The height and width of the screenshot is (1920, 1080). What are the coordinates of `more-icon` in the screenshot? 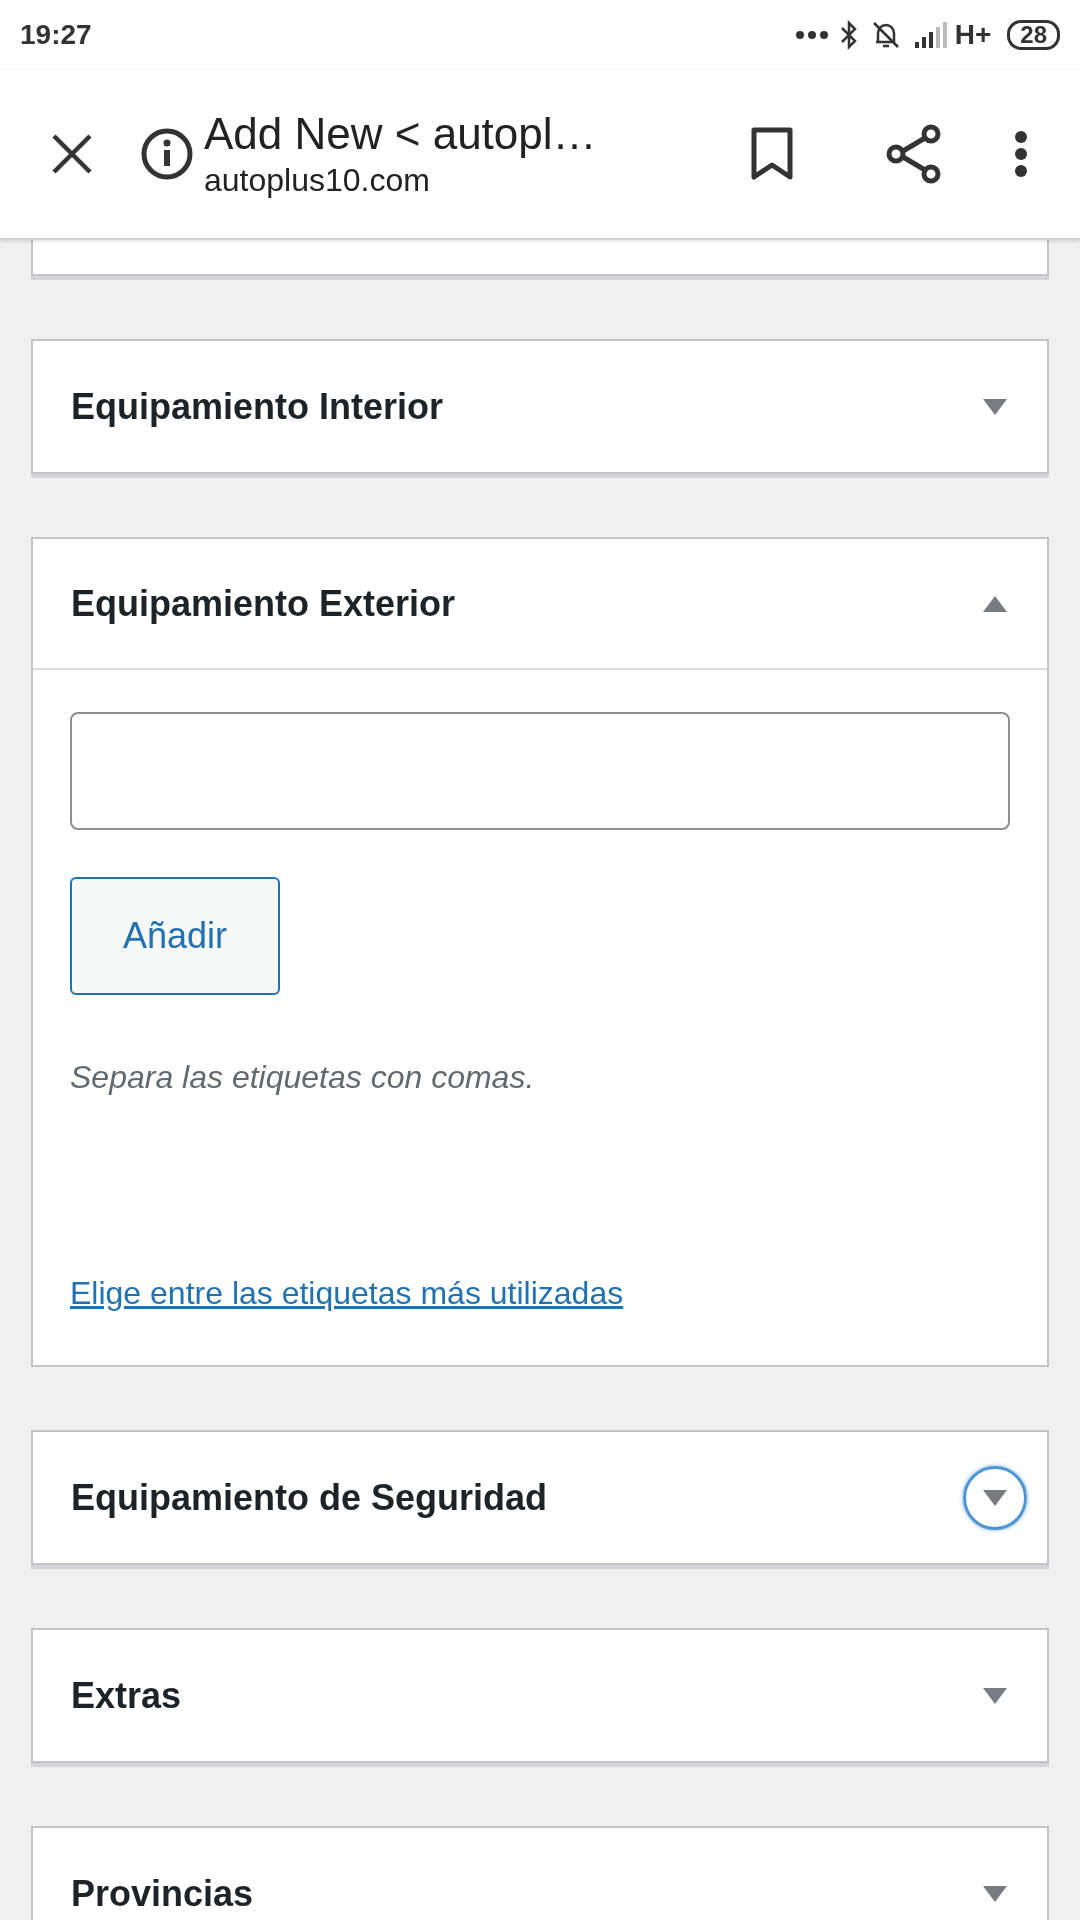 It's located at (811, 35).